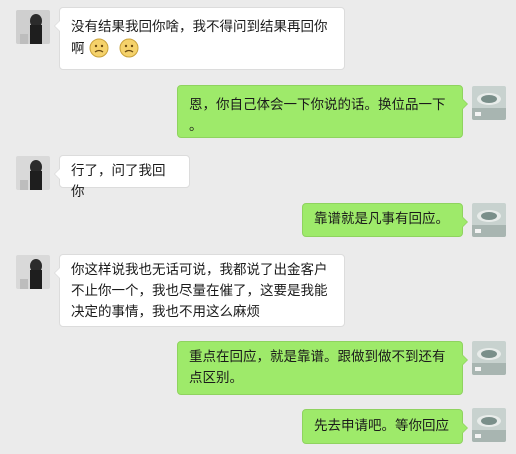 Image resolution: width=516 pixels, height=454 pixels. What do you see at coordinates (381, 426) in the screenshot?
I see `message-text: 先去申请吧。等你回应` at bounding box center [381, 426].